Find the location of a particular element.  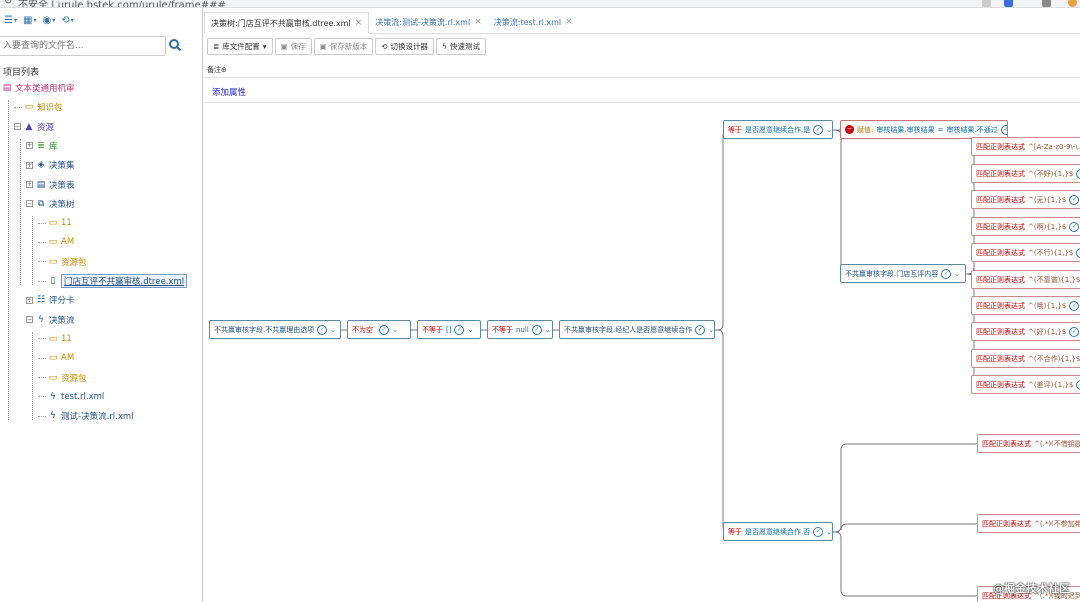

quick-test-button: ϟ 快速测试 is located at coordinates (461, 46).